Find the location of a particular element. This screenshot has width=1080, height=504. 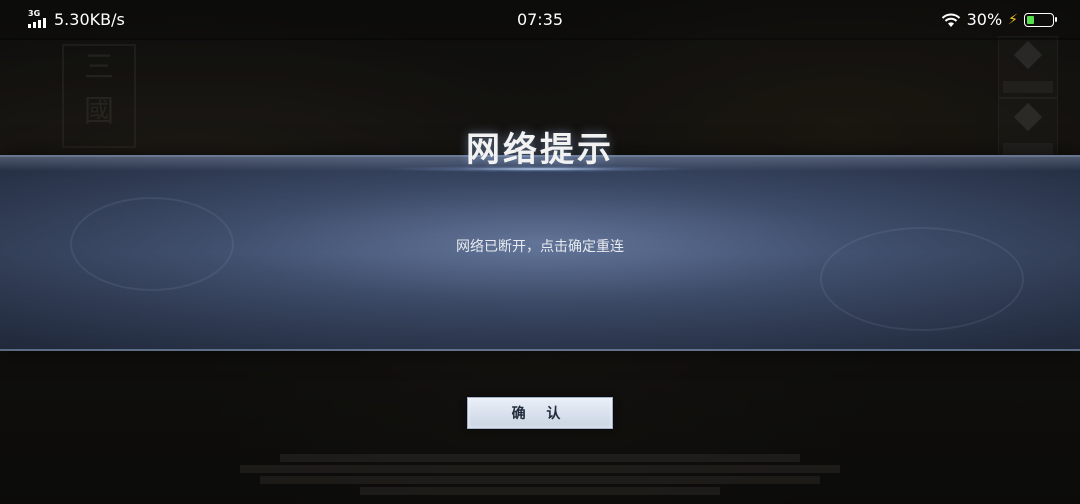

status-time: 07:35 is located at coordinates (540, 19).